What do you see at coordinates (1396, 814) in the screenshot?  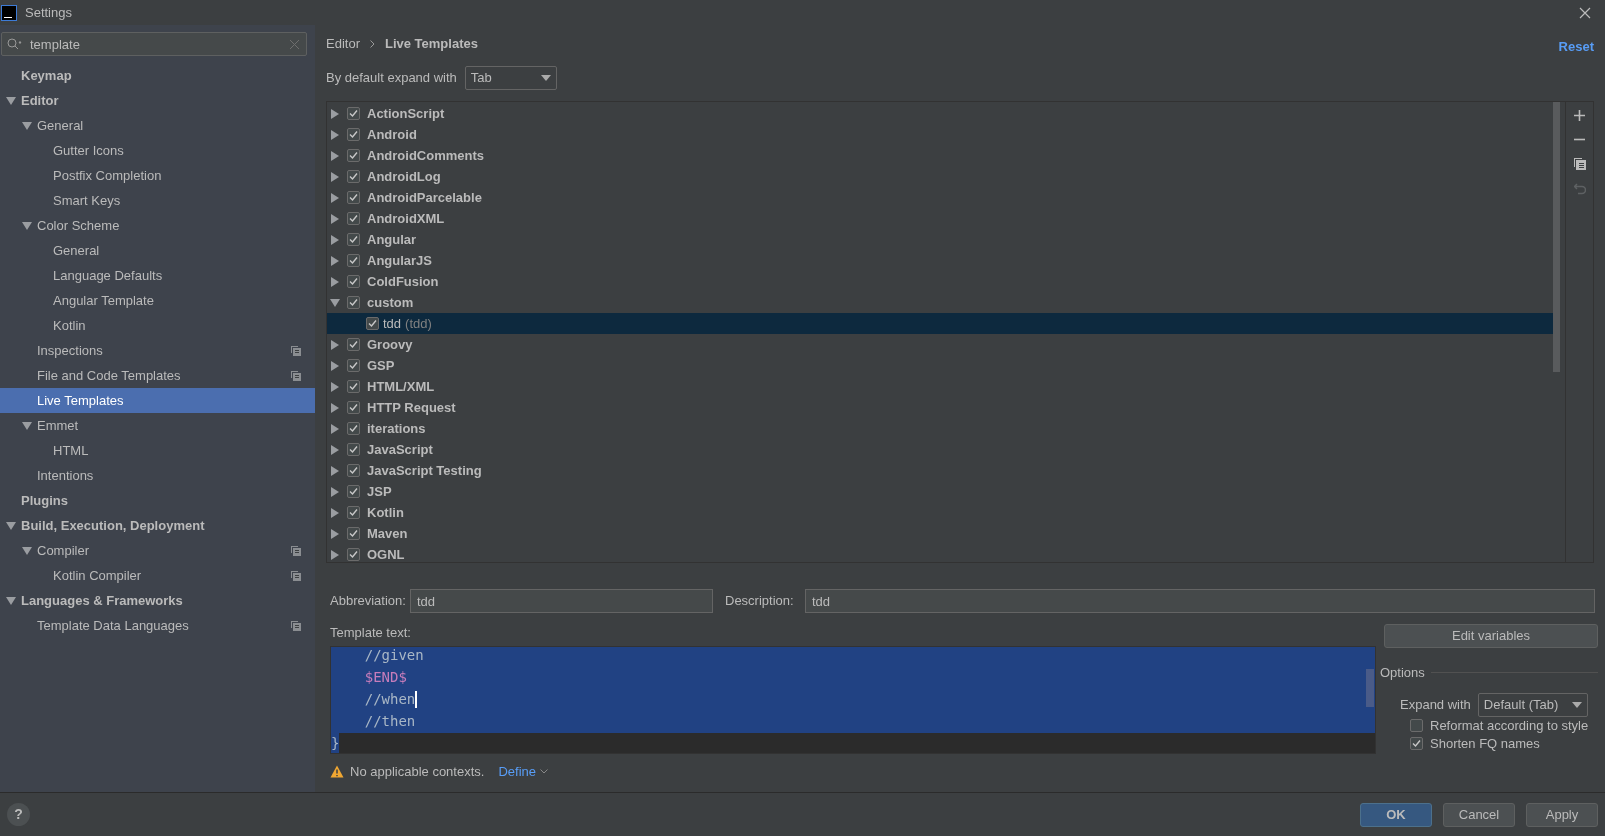 I see `dialog-button: OK` at bounding box center [1396, 814].